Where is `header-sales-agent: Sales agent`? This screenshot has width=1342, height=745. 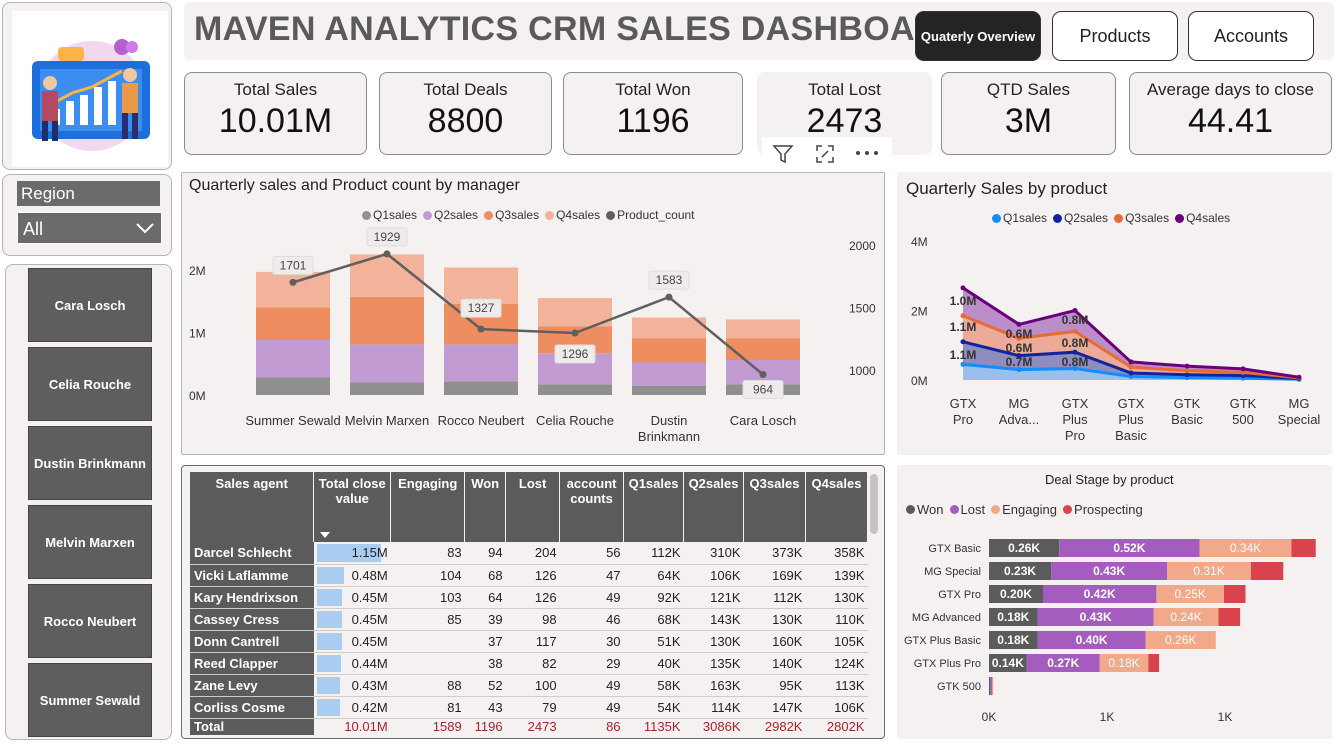
header-sales-agent: Sales agent is located at coordinates (252, 507).